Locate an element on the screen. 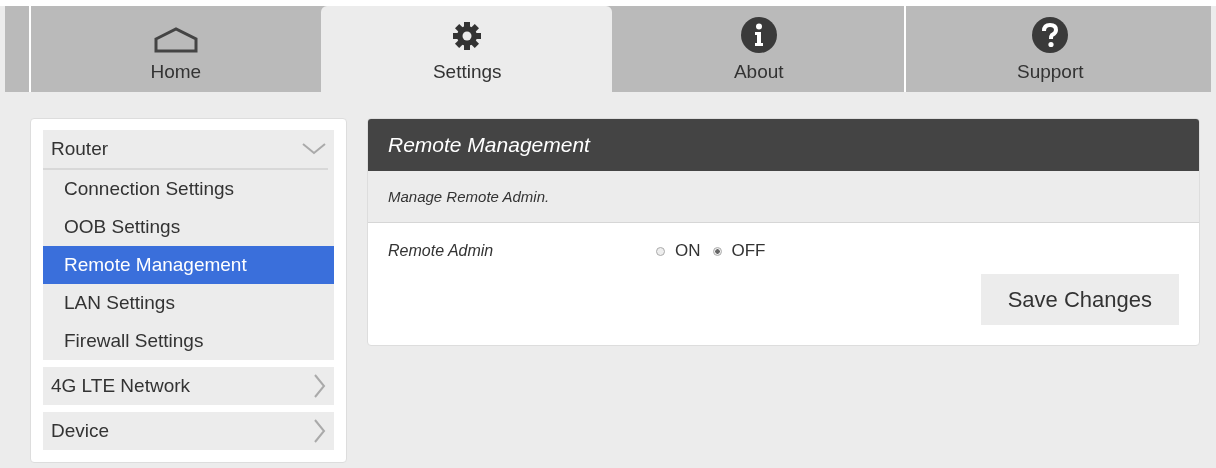 Image resolution: width=1216 pixels, height=468 pixels. nav-tab: About is located at coordinates (758, 49).